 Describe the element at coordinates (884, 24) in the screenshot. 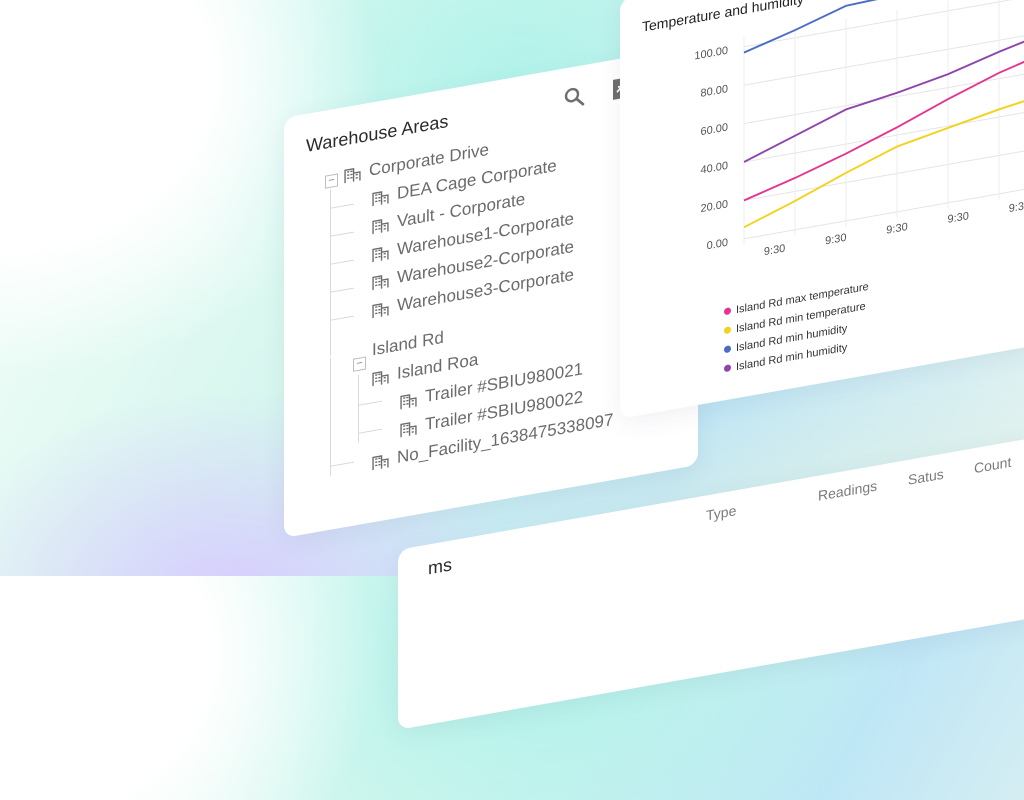

I see `grid-line` at that location.